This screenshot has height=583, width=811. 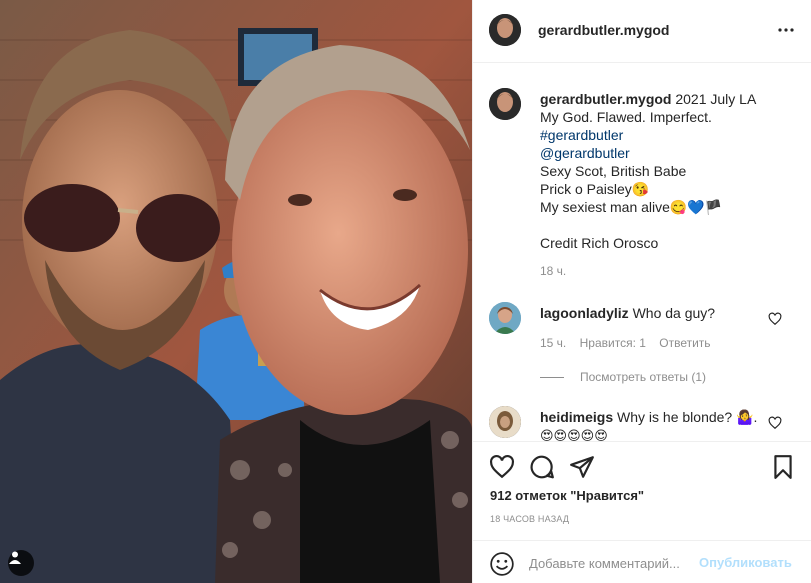 What do you see at coordinates (642, 441) in the screenshot?
I see `actions-divider` at bounding box center [642, 441].